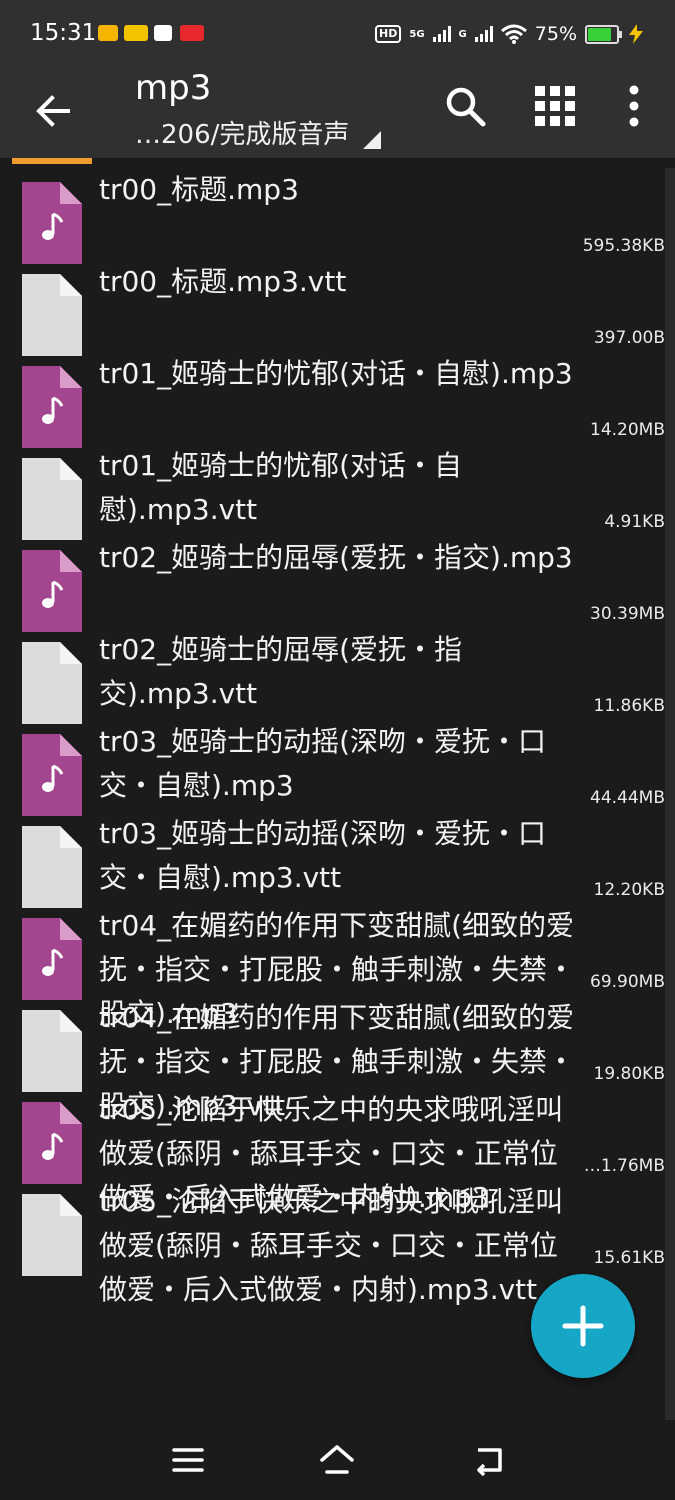  Describe the element at coordinates (337, 113) in the screenshot. I see `app-toolbar: mp3 …206/完成版音声` at that location.